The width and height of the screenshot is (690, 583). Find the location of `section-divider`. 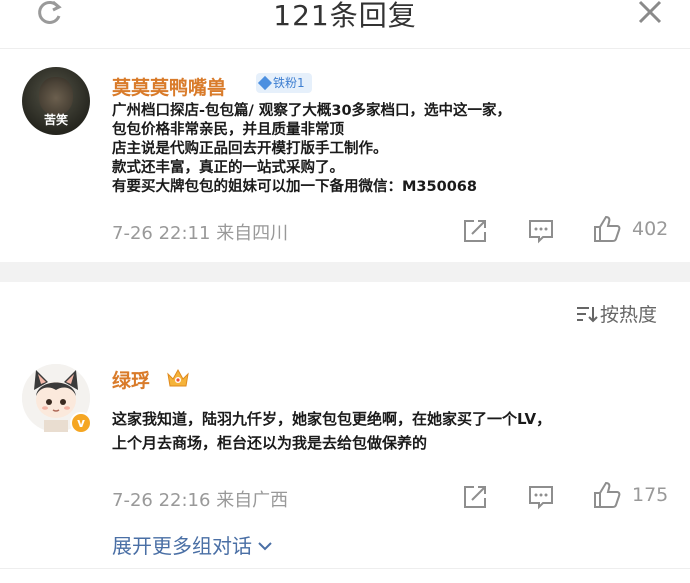

section-divider is located at coordinates (345, 272).